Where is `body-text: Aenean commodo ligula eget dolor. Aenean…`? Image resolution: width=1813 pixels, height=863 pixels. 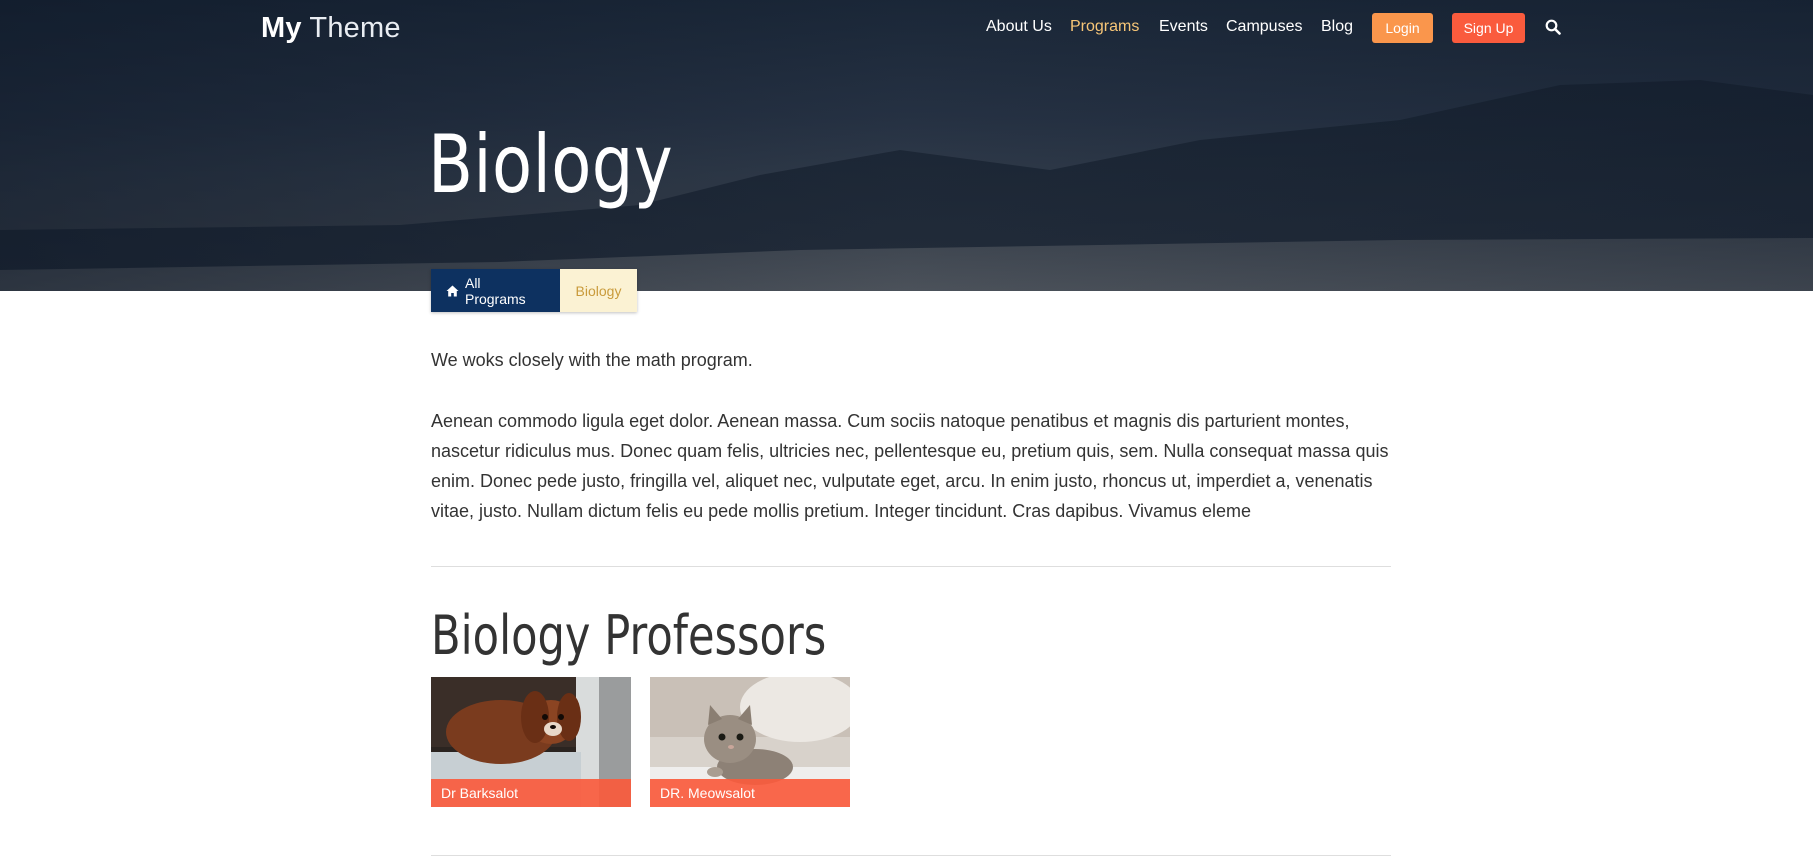 body-text: Aenean commodo ligula eget dolor. Aenean… is located at coordinates (910, 466).